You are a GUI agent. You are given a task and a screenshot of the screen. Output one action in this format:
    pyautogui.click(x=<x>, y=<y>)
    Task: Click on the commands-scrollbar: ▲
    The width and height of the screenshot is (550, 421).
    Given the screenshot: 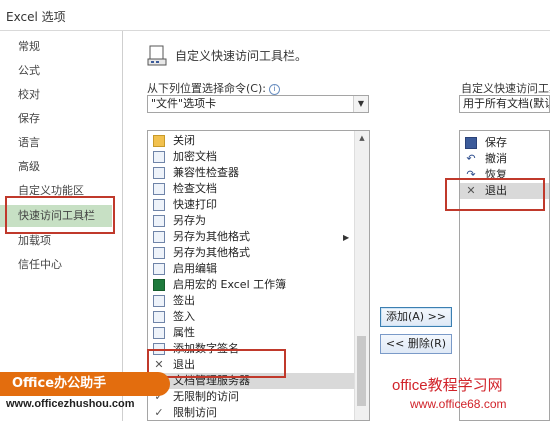 What is the action you would take?
    pyautogui.click(x=361, y=275)
    